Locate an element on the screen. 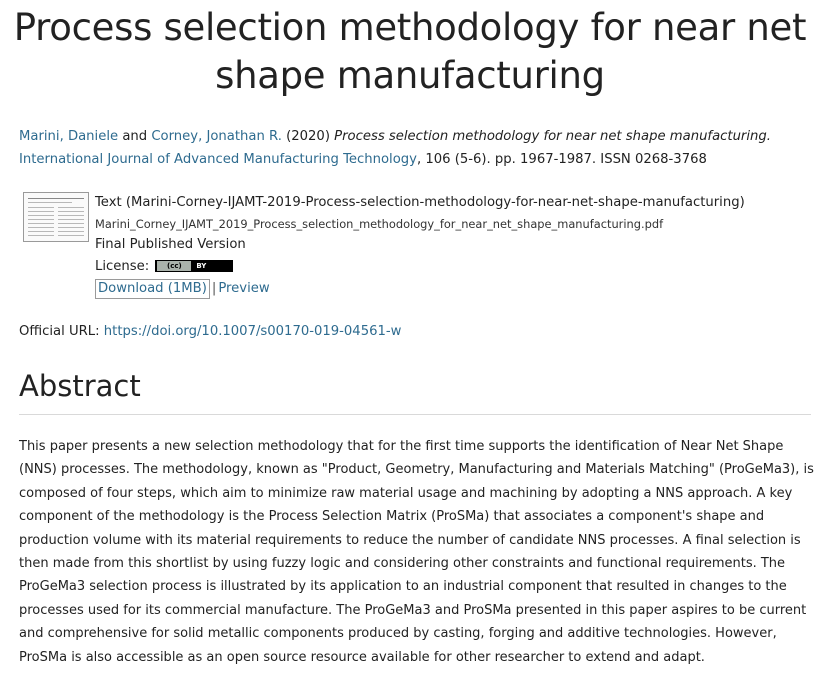 This screenshot has width=820, height=677. page-title-line-2: shape manufacturing is located at coordinates (410, 75).